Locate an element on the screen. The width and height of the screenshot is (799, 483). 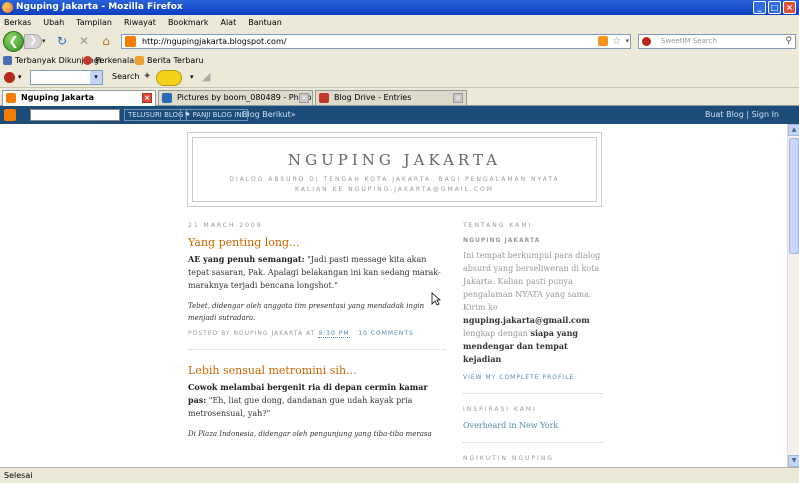
next-blog-link: Blog Berikut» is located at coordinates (269, 115).